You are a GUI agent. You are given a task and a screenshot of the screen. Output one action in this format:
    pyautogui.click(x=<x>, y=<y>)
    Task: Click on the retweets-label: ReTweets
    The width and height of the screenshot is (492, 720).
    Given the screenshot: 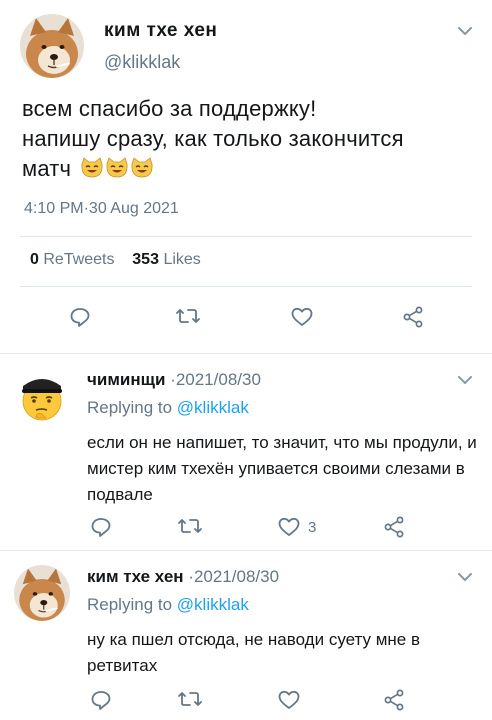 What is the action you would take?
    pyautogui.click(x=78, y=259)
    